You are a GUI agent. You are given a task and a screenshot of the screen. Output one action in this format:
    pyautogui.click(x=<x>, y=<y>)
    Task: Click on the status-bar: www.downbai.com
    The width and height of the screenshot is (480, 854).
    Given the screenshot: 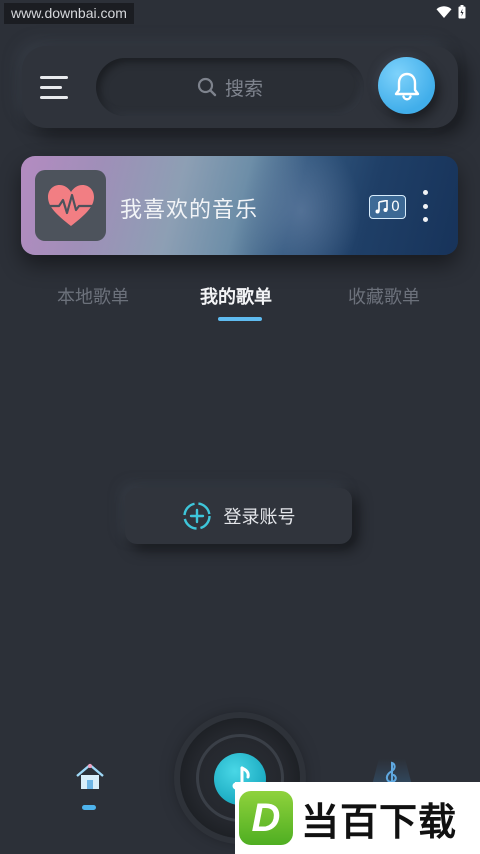 What is the action you would take?
    pyautogui.click(x=240, y=13)
    